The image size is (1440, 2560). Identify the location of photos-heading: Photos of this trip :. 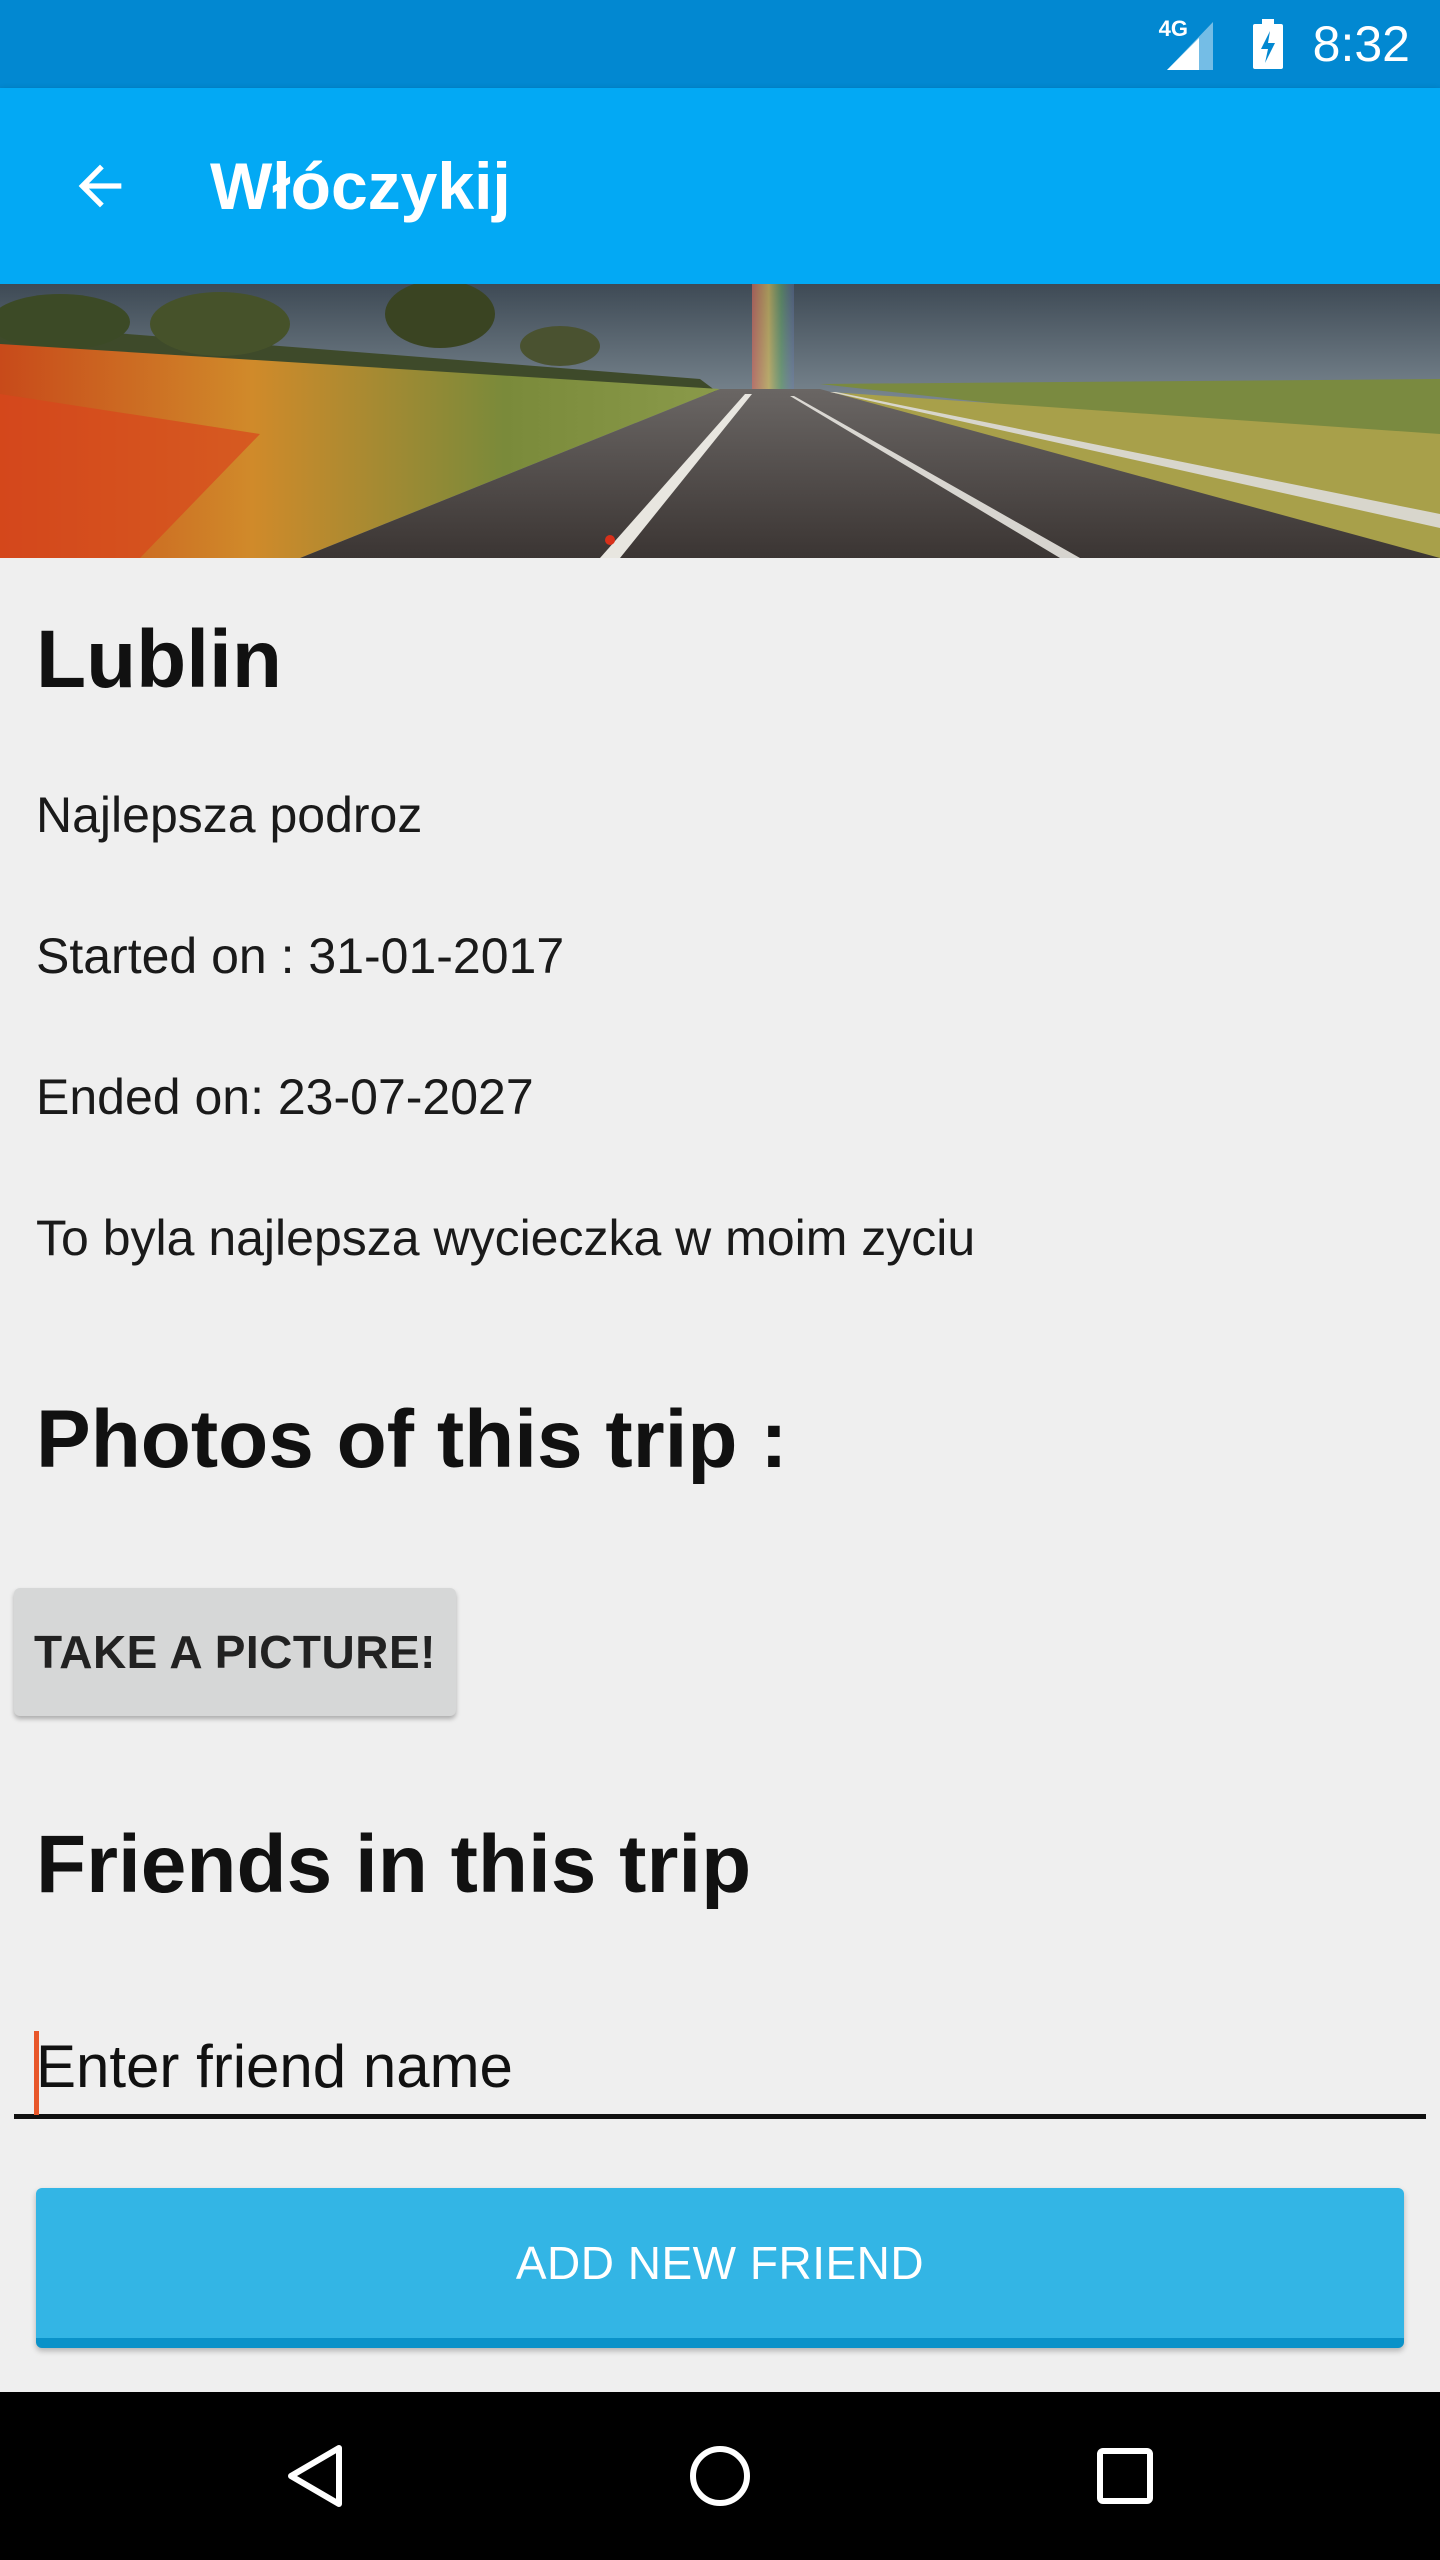
(412, 1439).